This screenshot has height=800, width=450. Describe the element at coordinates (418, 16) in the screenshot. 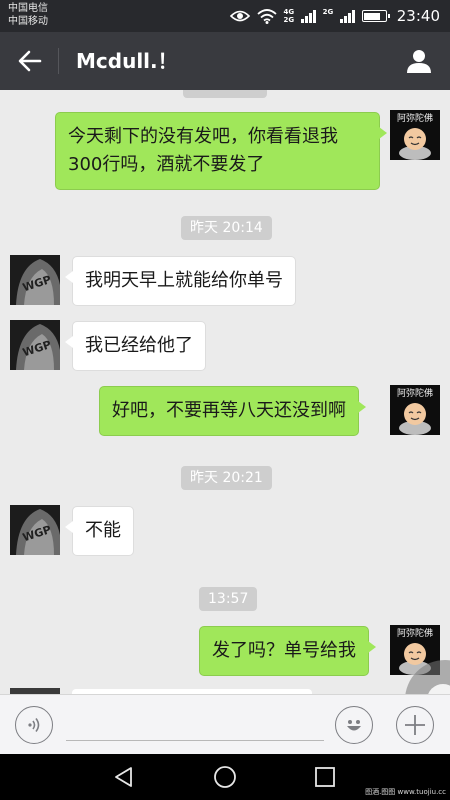

I see `status-time: 23:40` at that location.